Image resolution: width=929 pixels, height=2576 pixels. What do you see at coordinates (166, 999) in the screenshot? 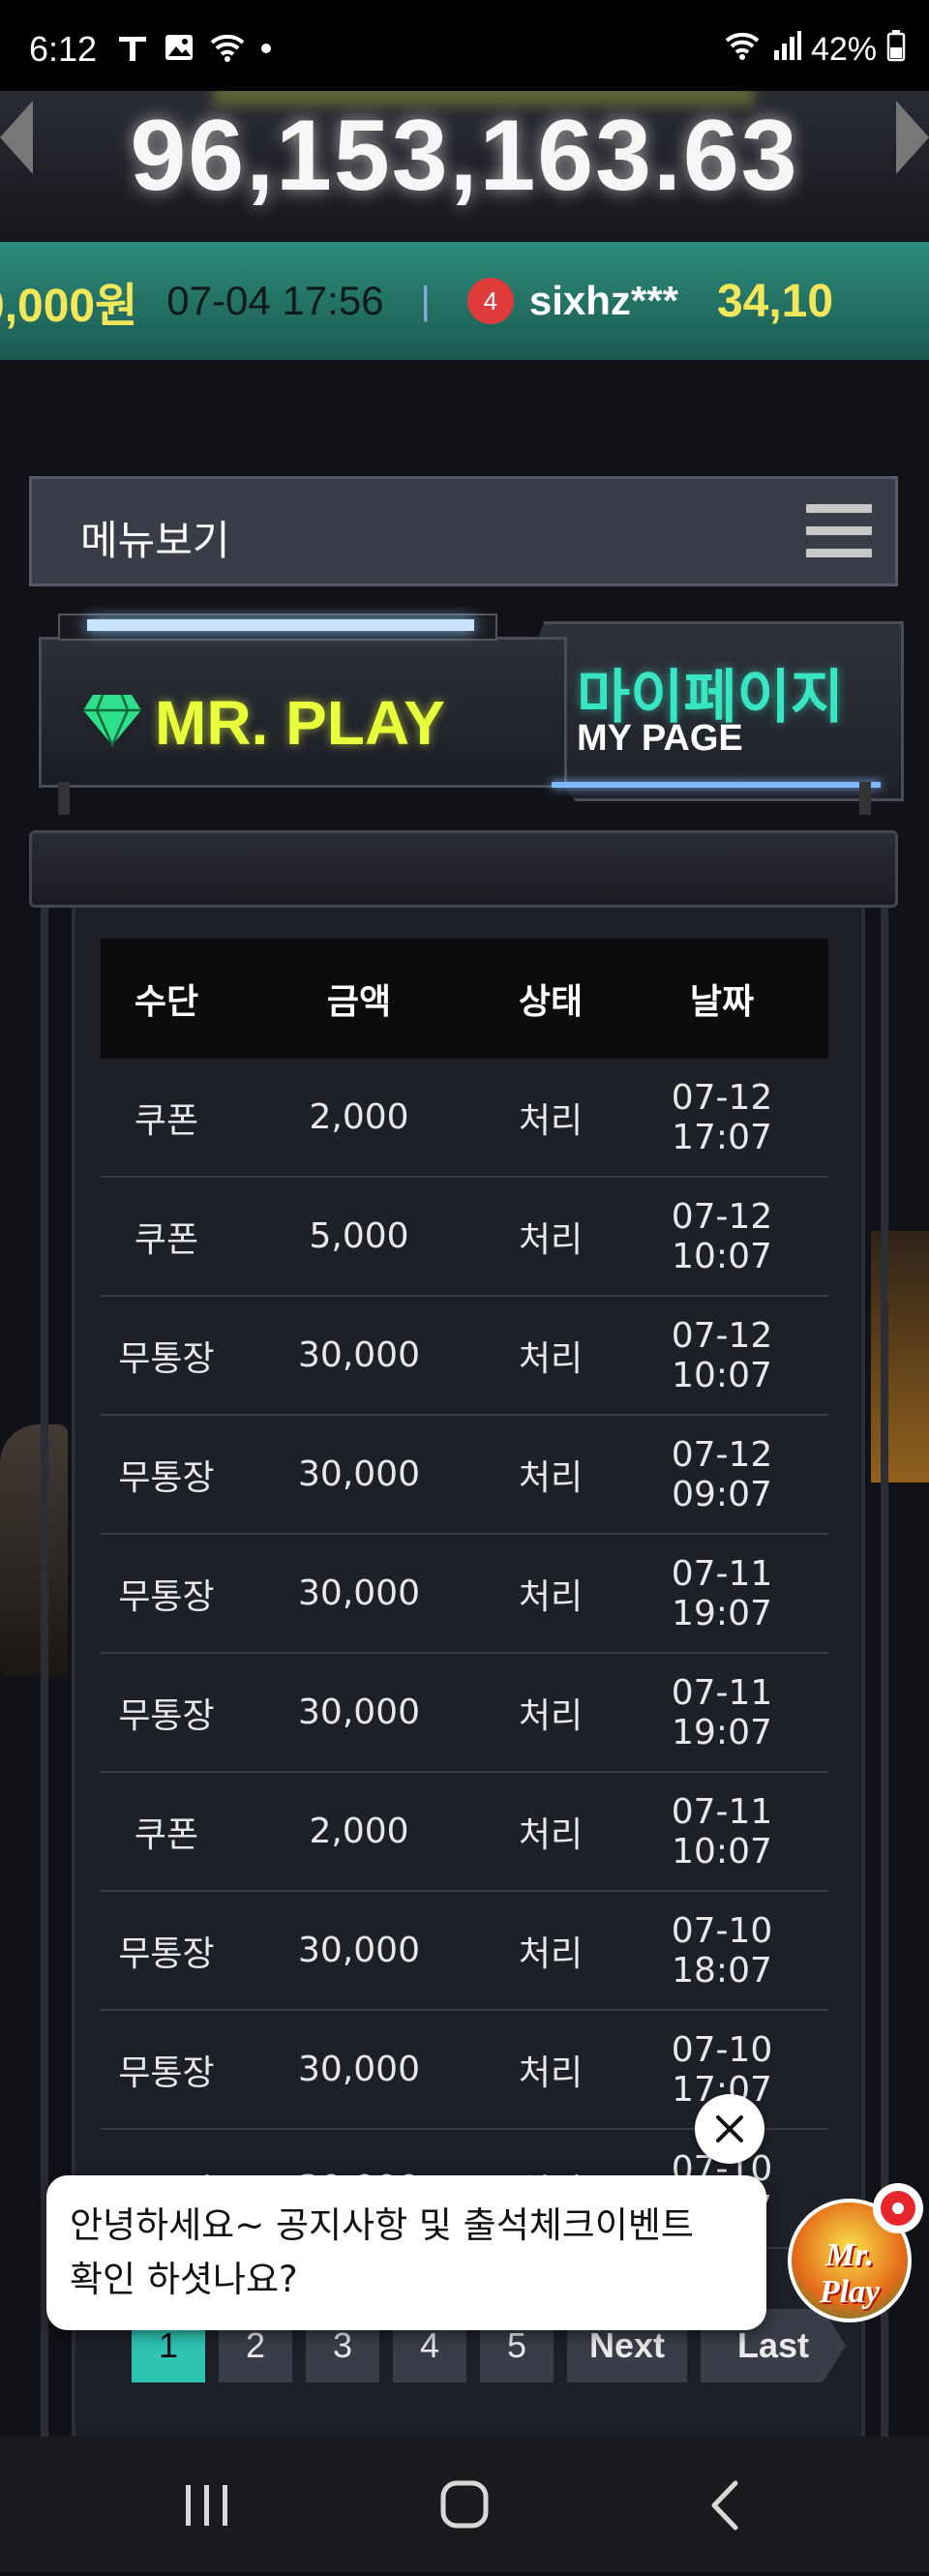
I see `column-header-method: 수단` at bounding box center [166, 999].